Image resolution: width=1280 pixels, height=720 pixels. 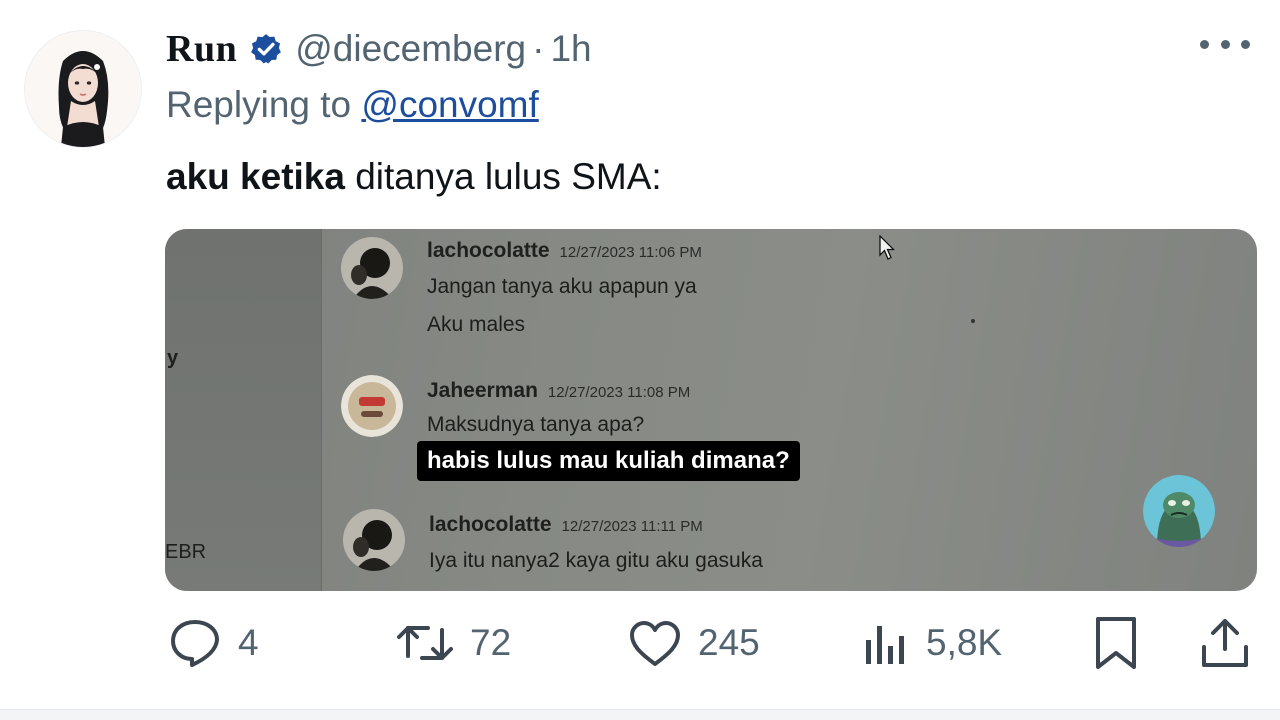 What do you see at coordinates (195, 643) in the screenshot?
I see `reply-icon` at bounding box center [195, 643].